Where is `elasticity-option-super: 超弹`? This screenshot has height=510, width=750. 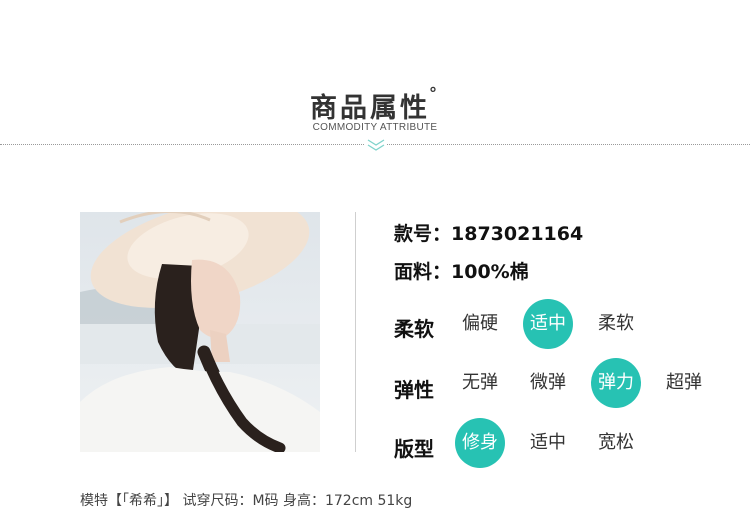
elasticity-option-super: 超弹 is located at coordinates (684, 382).